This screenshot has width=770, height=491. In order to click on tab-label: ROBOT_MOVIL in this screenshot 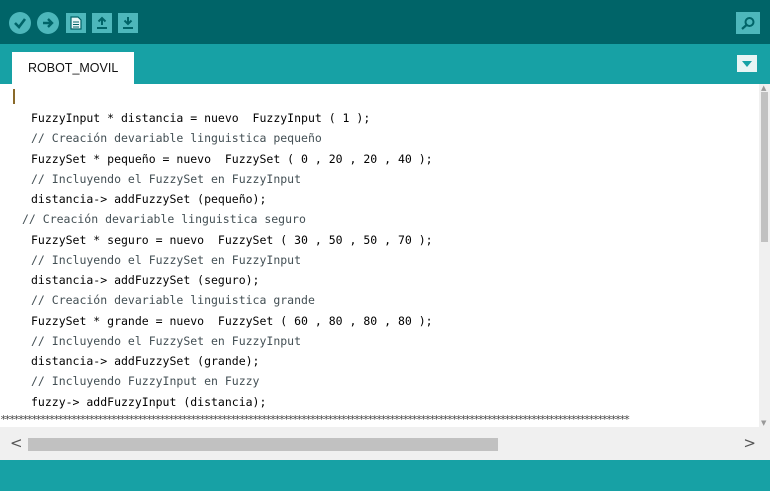, I will do `click(73, 68)`.